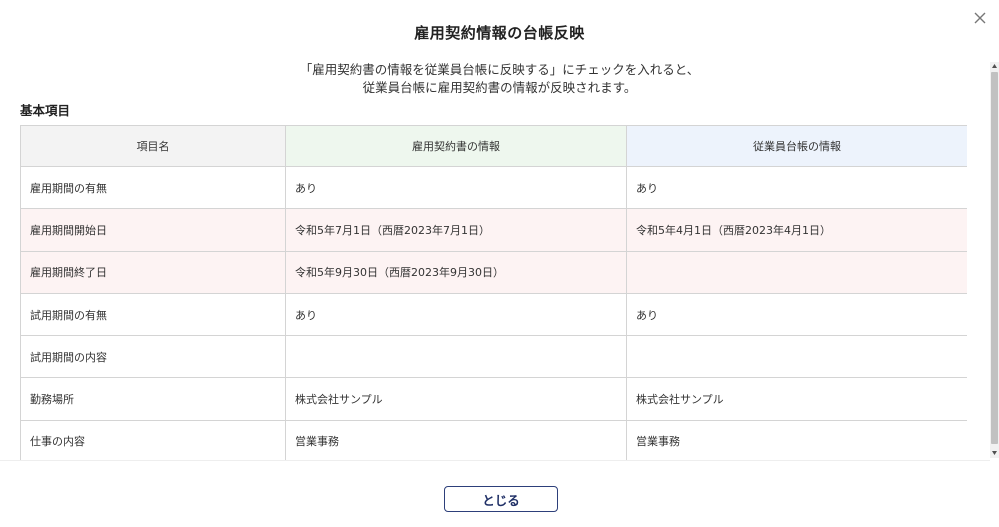 This screenshot has width=999, height=527. What do you see at coordinates (796, 146) in the screenshot?
I see `header-ledger-info: 従業員台帳の情報` at bounding box center [796, 146].